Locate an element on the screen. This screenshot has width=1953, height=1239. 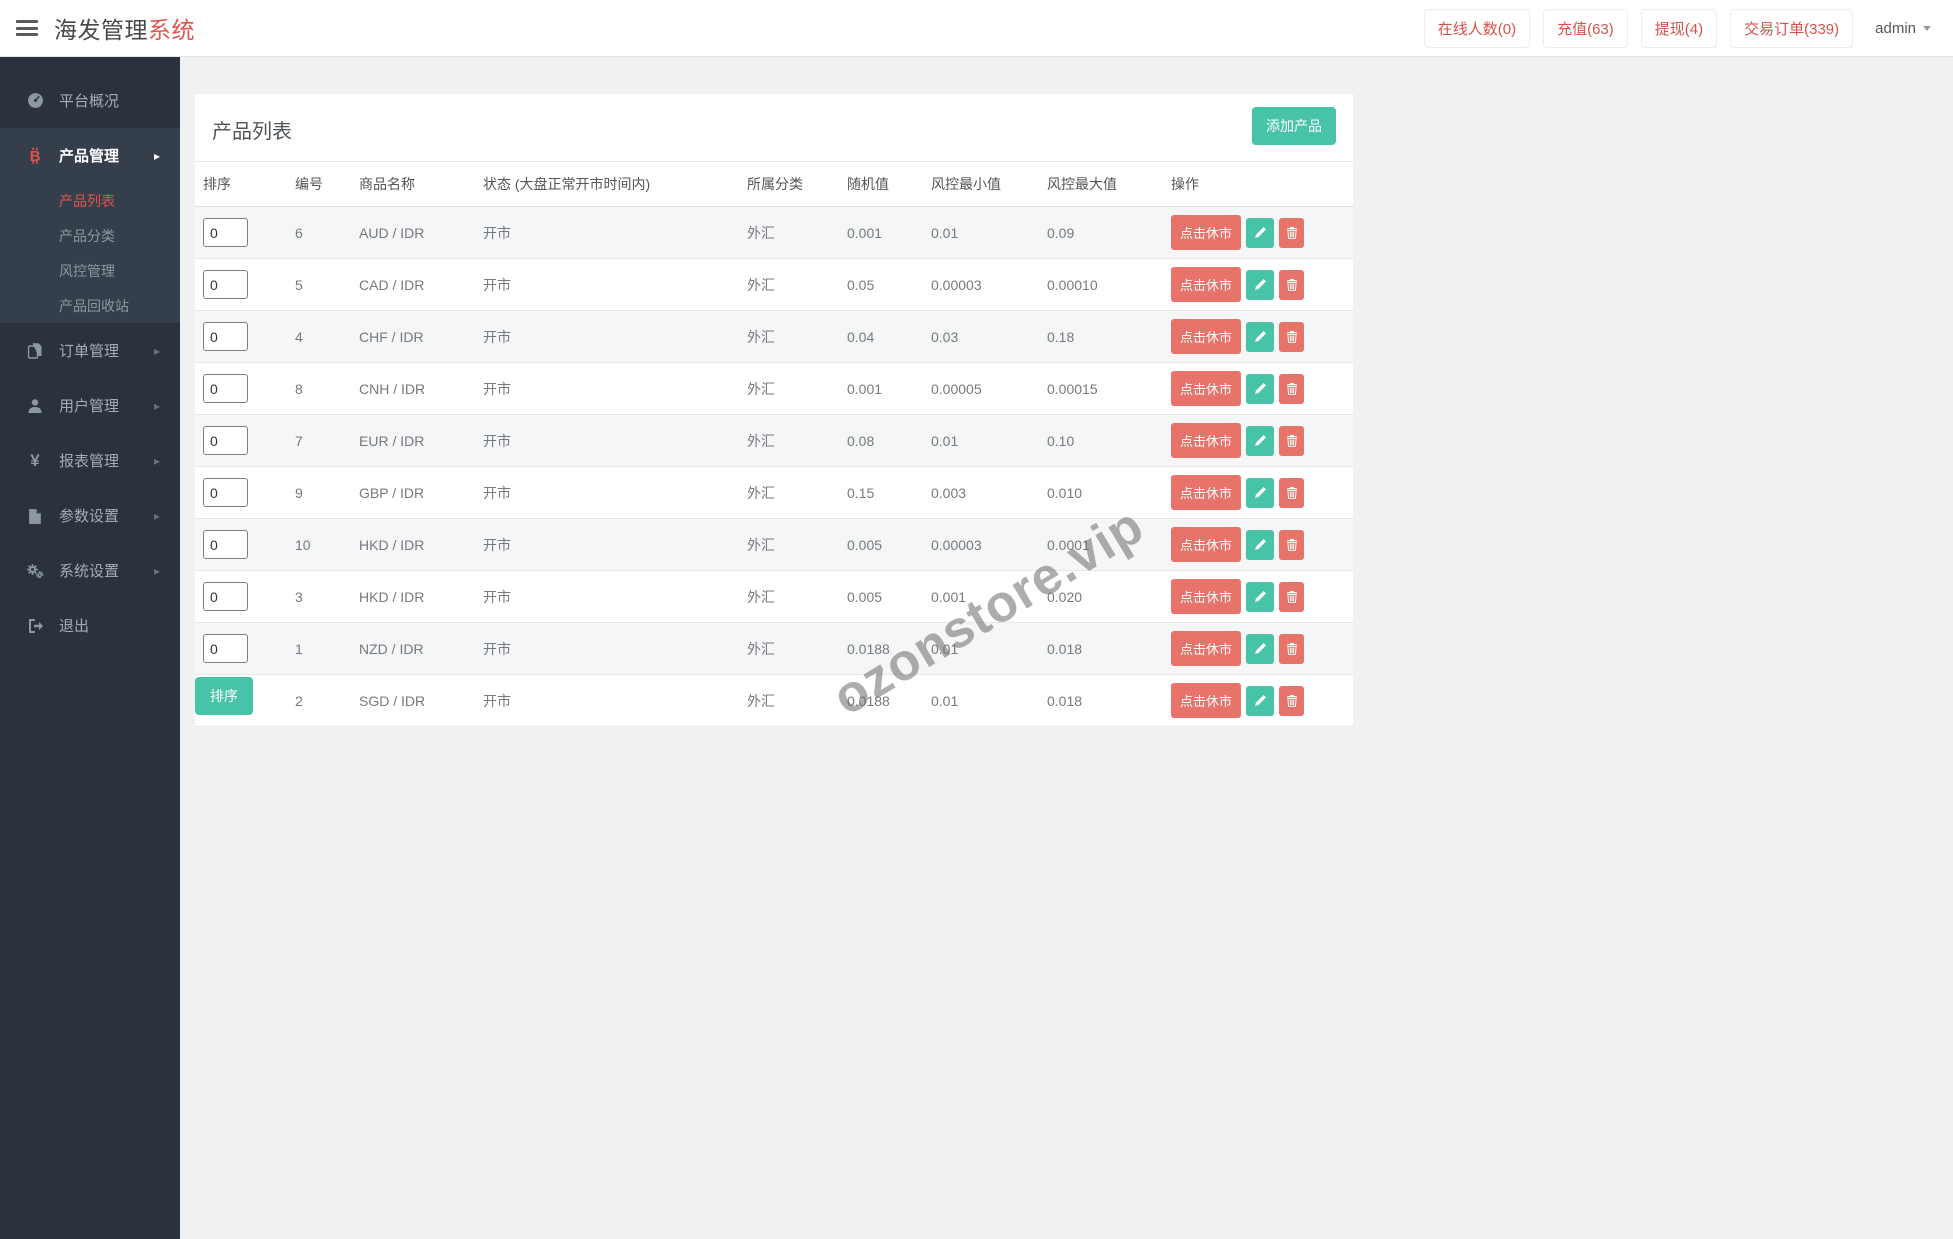
trash-icon is located at coordinates (1291, 440).